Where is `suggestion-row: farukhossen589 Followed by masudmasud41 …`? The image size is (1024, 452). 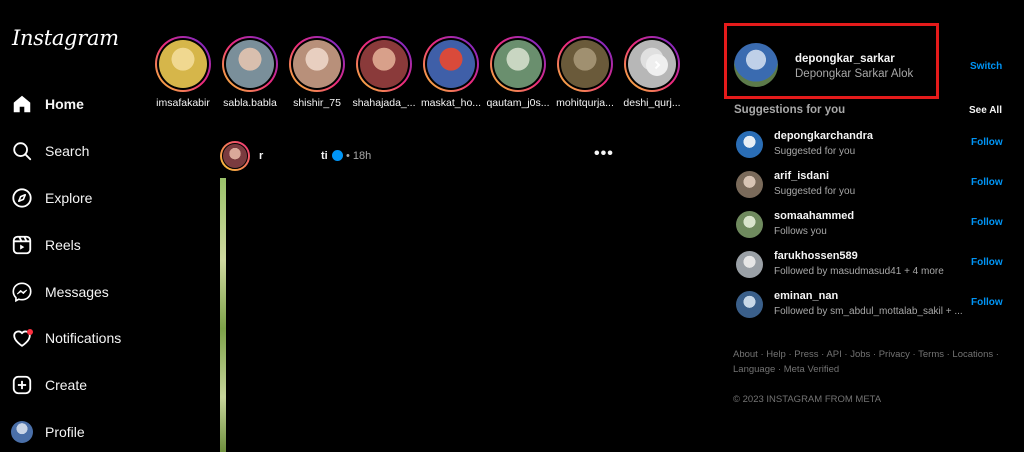
suggestion-row: farukhossen589 Followed by masudmasud41 … is located at coordinates (871, 264).